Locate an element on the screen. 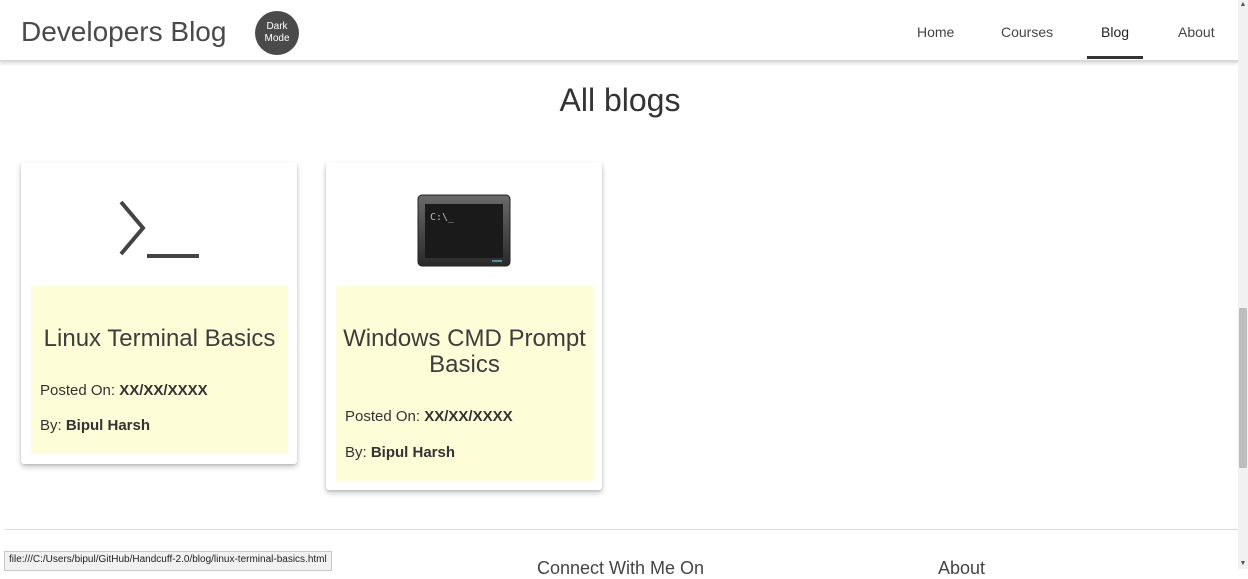  page-title: All blogs is located at coordinates (620, 100).